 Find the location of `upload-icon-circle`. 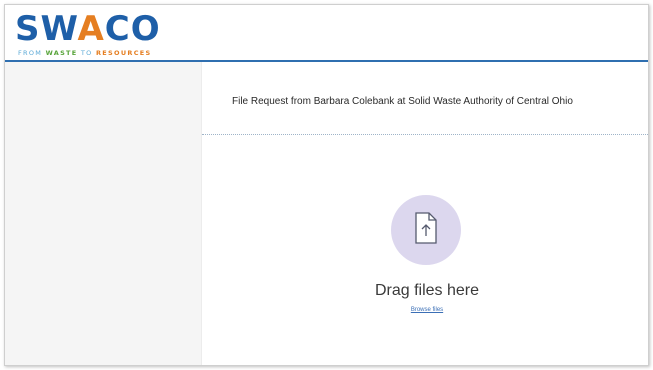

upload-icon-circle is located at coordinates (426, 230).